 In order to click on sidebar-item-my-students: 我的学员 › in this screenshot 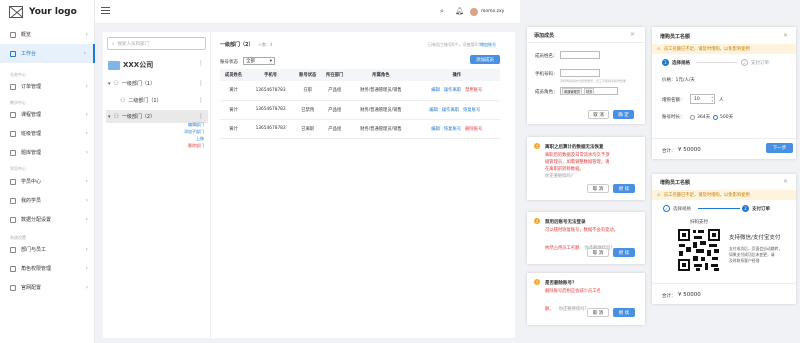, I will do `click(47, 200)`.